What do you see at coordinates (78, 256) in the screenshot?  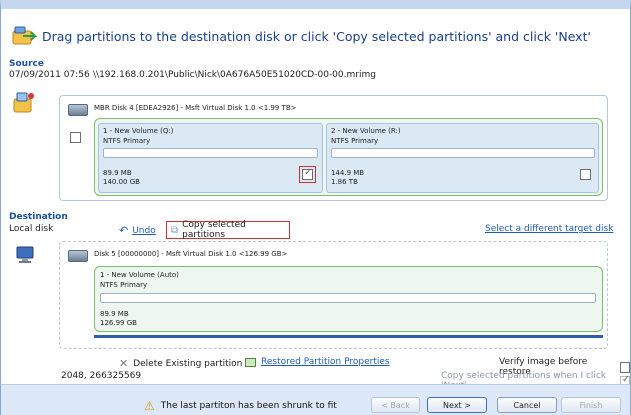 I see `destination-disk-icon` at bounding box center [78, 256].